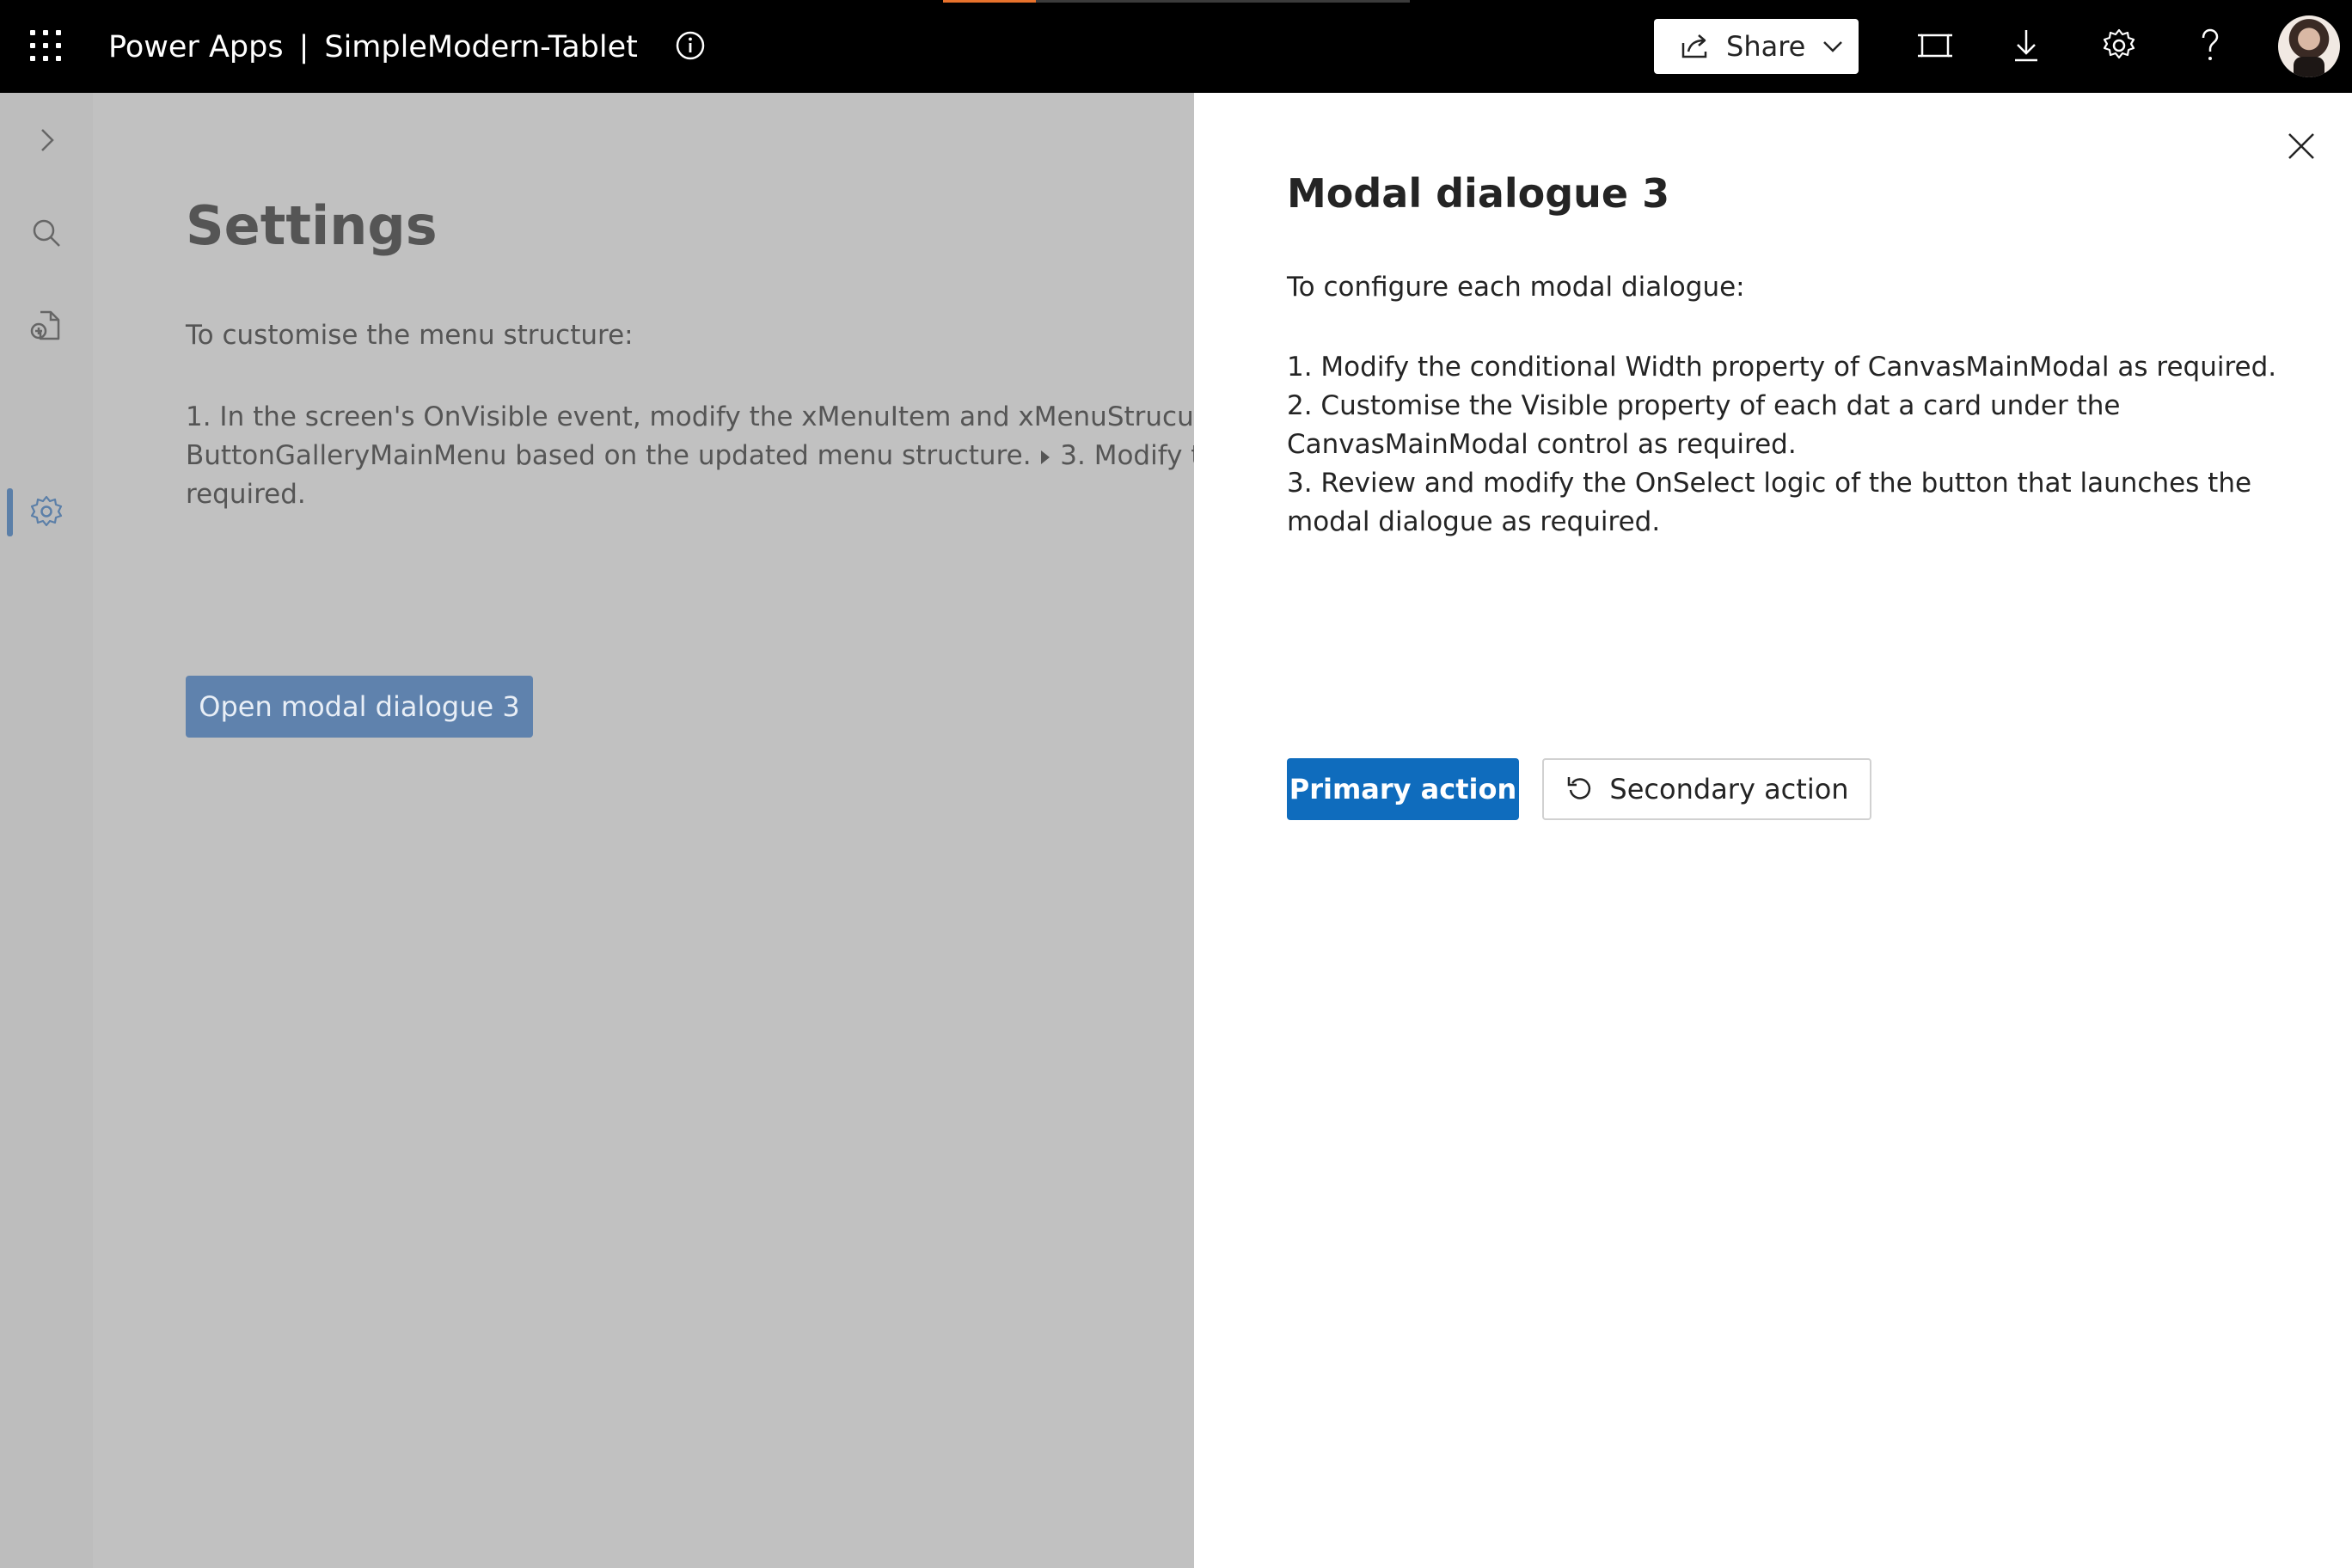 Image resolution: width=2352 pixels, height=1568 pixels. I want to click on settings-nav-icon, so click(46, 511).